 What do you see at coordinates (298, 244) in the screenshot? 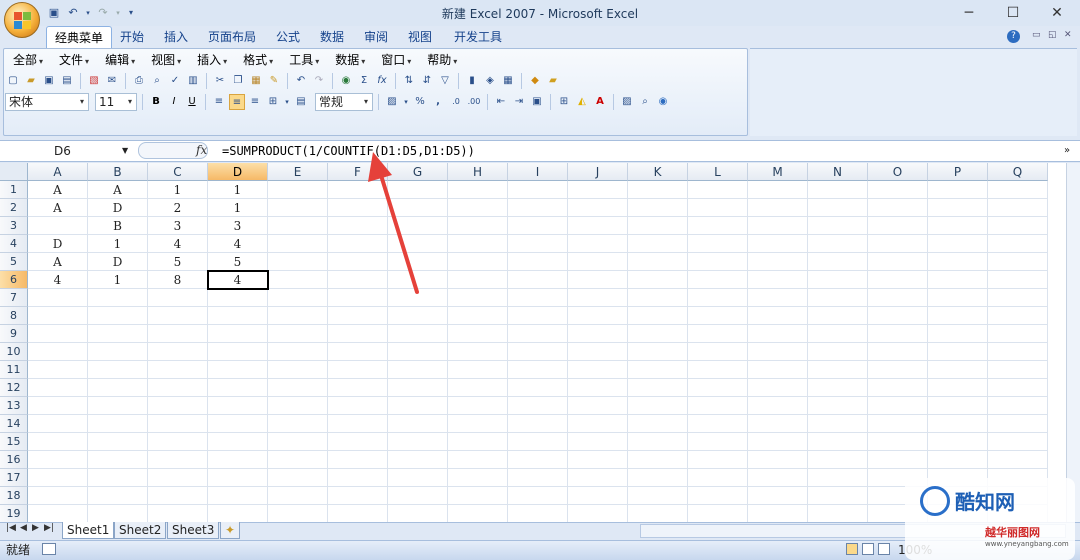
I see `cell-e4` at bounding box center [298, 244].